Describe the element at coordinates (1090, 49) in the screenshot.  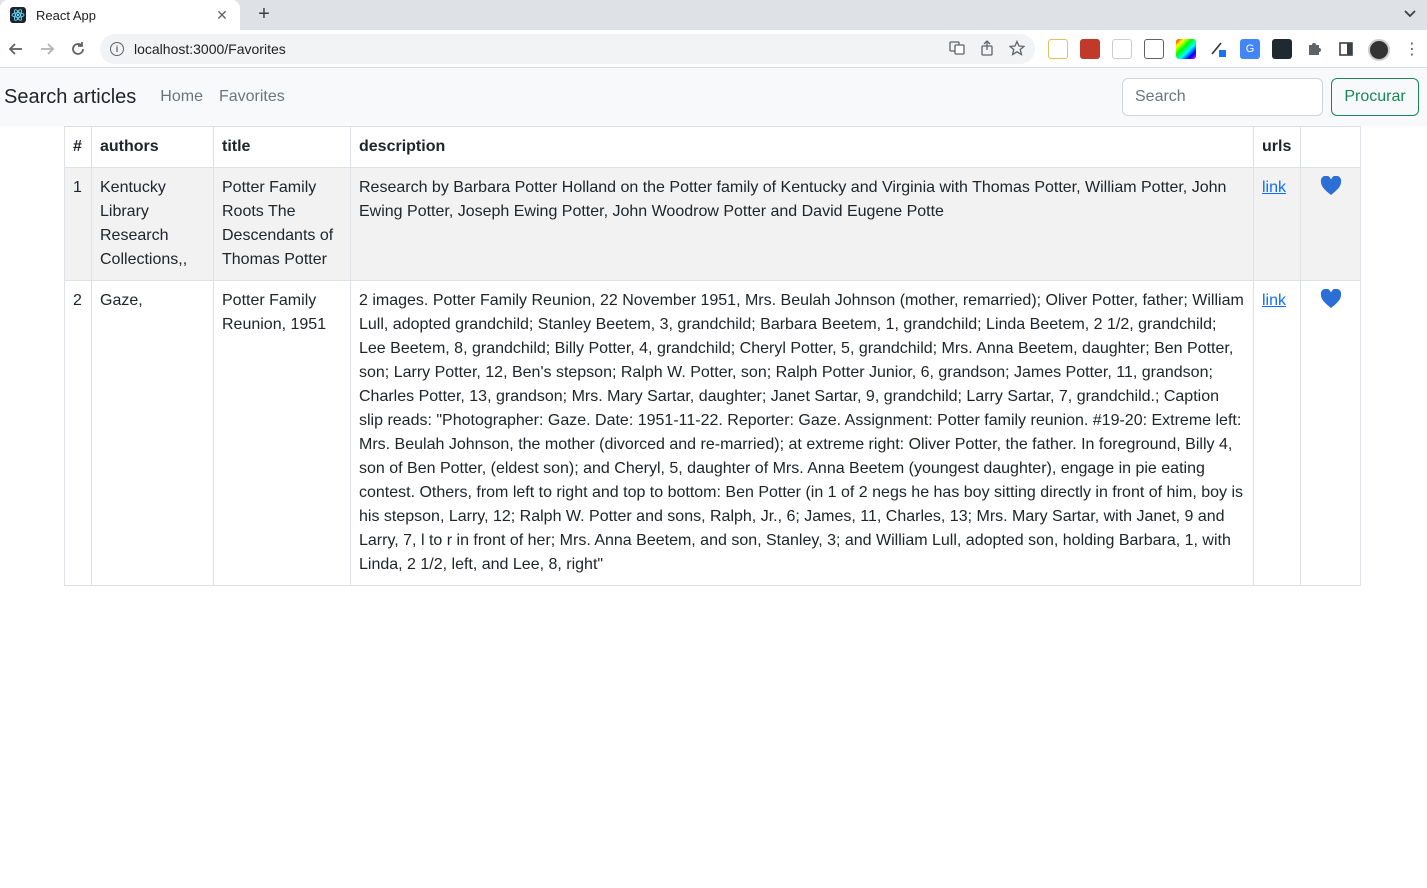
I see `extension-red-icon` at that location.